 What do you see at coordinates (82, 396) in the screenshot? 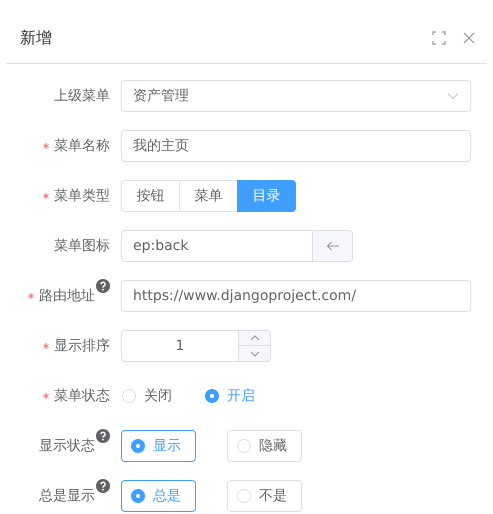
I see `field-label: 菜单状态` at bounding box center [82, 396].